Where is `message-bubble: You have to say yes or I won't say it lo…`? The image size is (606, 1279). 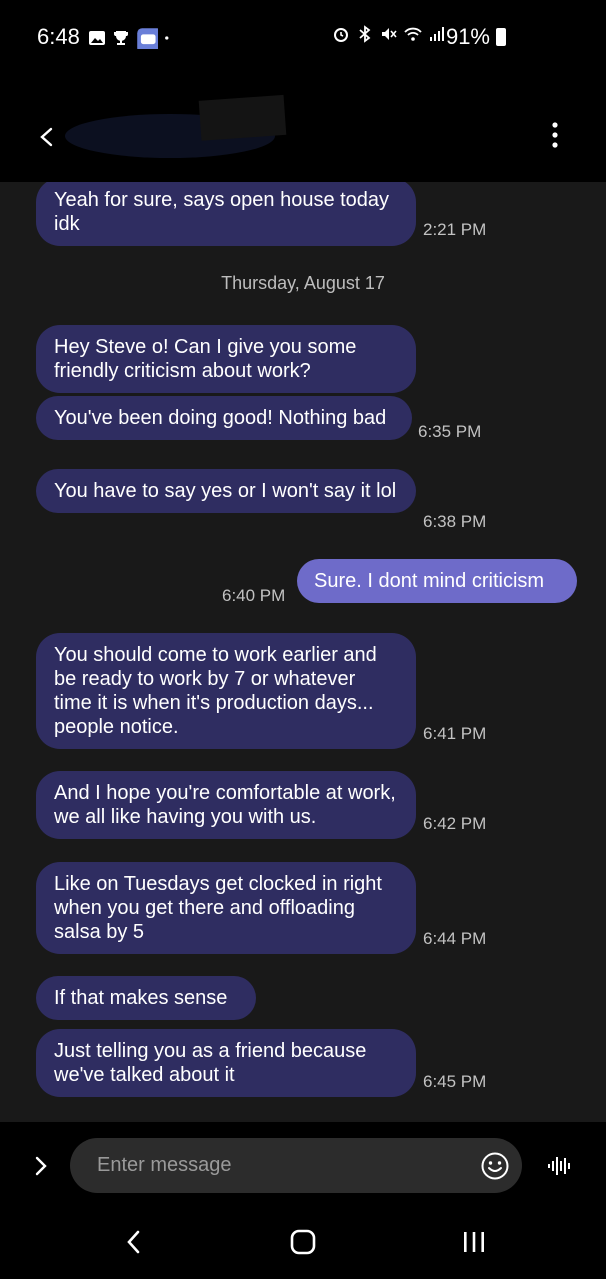
message-bubble: You have to say yes or I won't say it lo… is located at coordinates (226, 491).